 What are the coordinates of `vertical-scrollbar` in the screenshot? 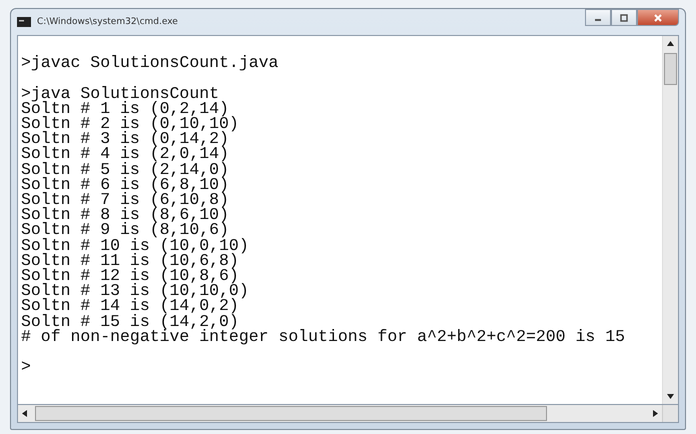 It's located at (670, 220).